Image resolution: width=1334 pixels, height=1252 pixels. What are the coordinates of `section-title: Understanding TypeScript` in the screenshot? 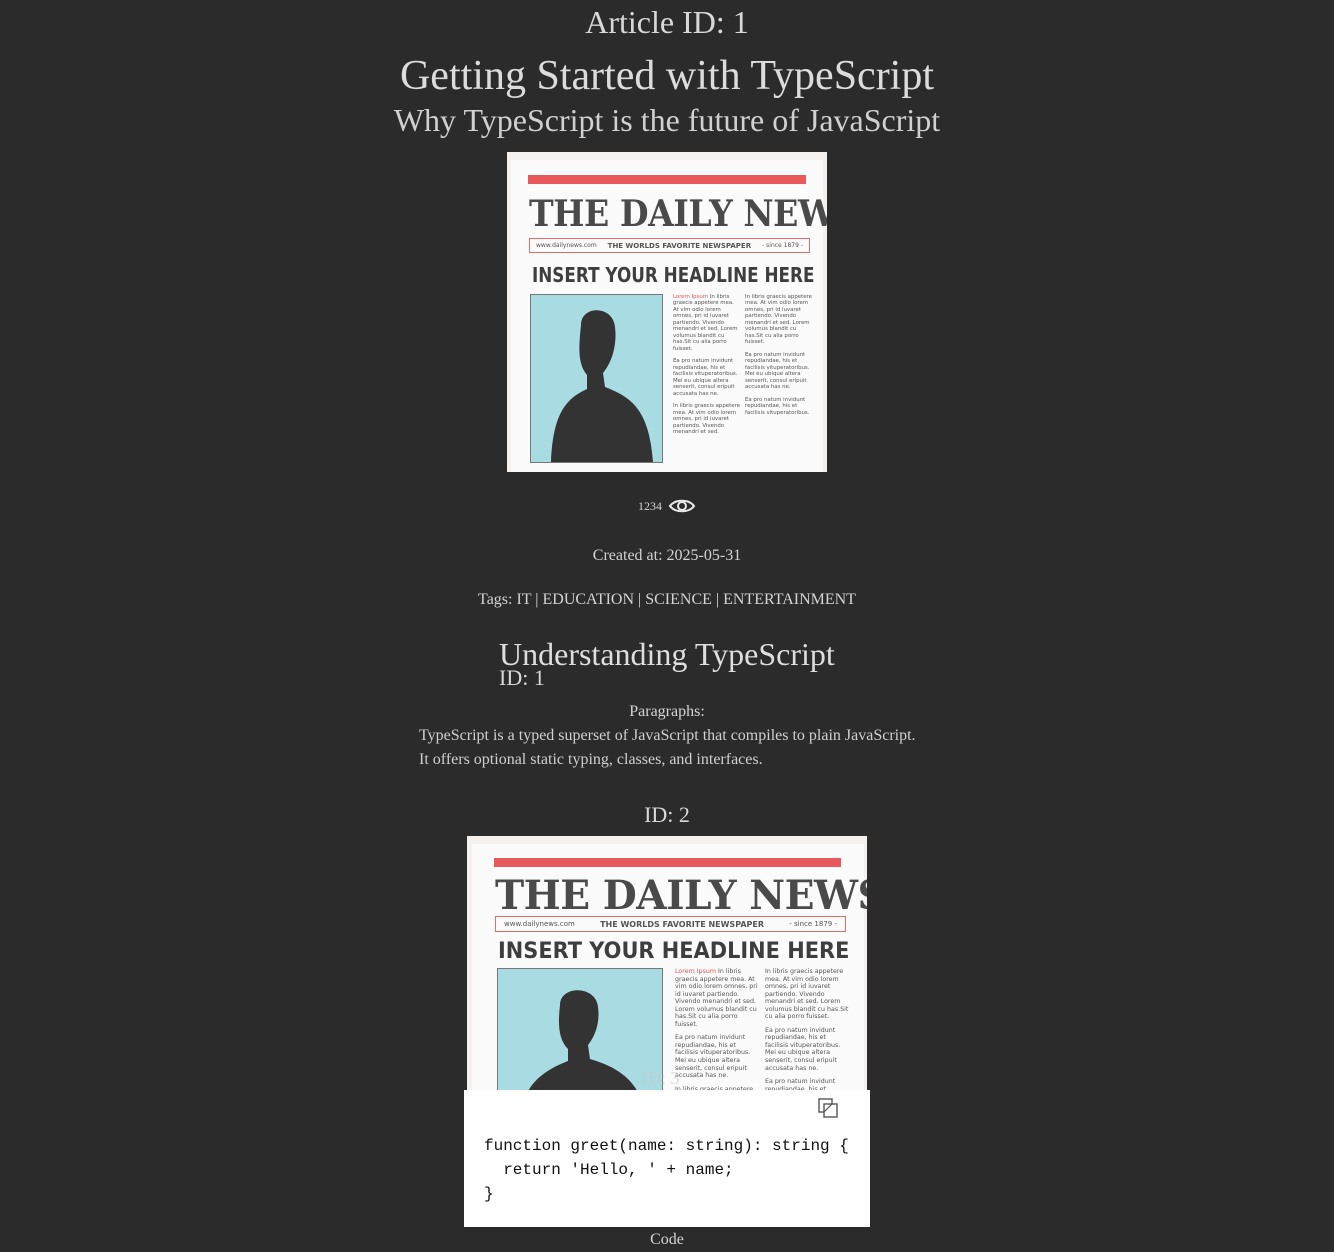 It's located at (667, 654).